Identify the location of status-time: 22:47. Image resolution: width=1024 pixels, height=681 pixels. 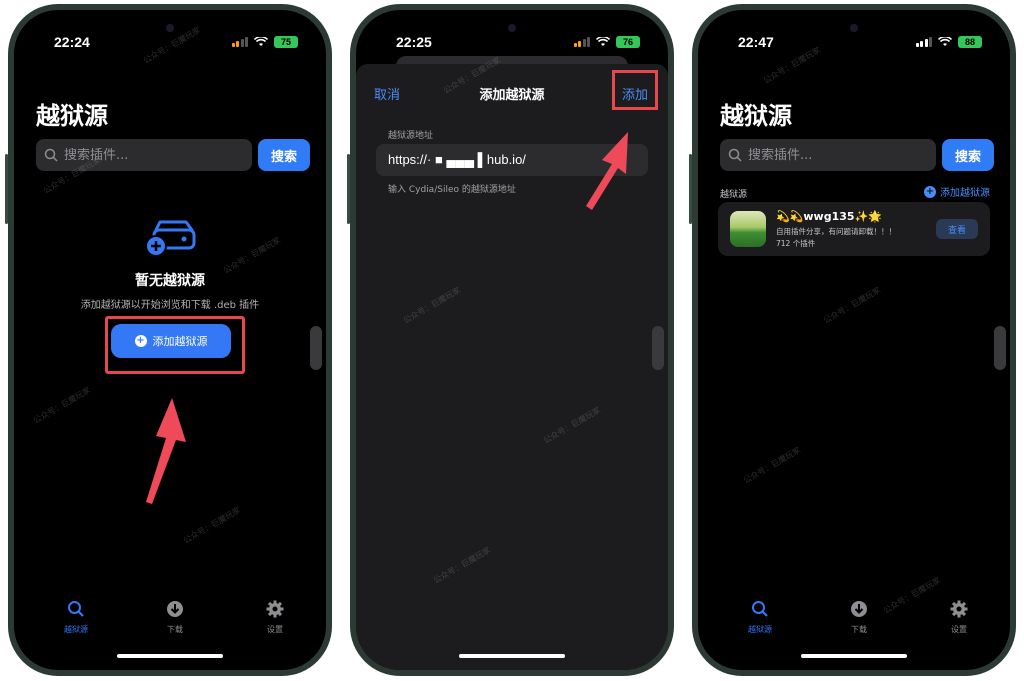
(756, 42).